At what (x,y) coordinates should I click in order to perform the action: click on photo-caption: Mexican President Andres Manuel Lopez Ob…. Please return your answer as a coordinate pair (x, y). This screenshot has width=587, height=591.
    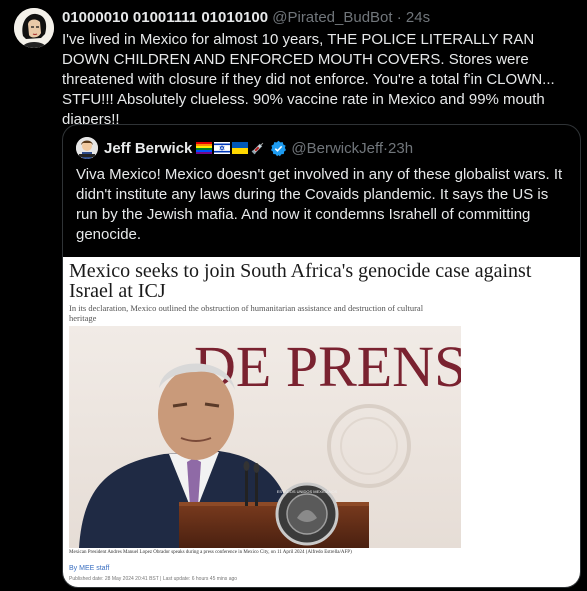
    Looking at the image, I should click on (210, 552).